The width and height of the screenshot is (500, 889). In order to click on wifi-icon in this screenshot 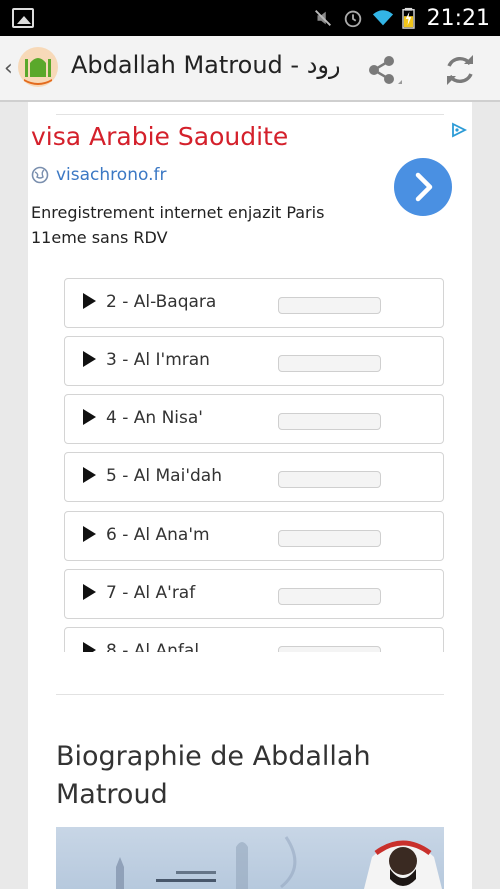, I will do `click(382, 18)`.